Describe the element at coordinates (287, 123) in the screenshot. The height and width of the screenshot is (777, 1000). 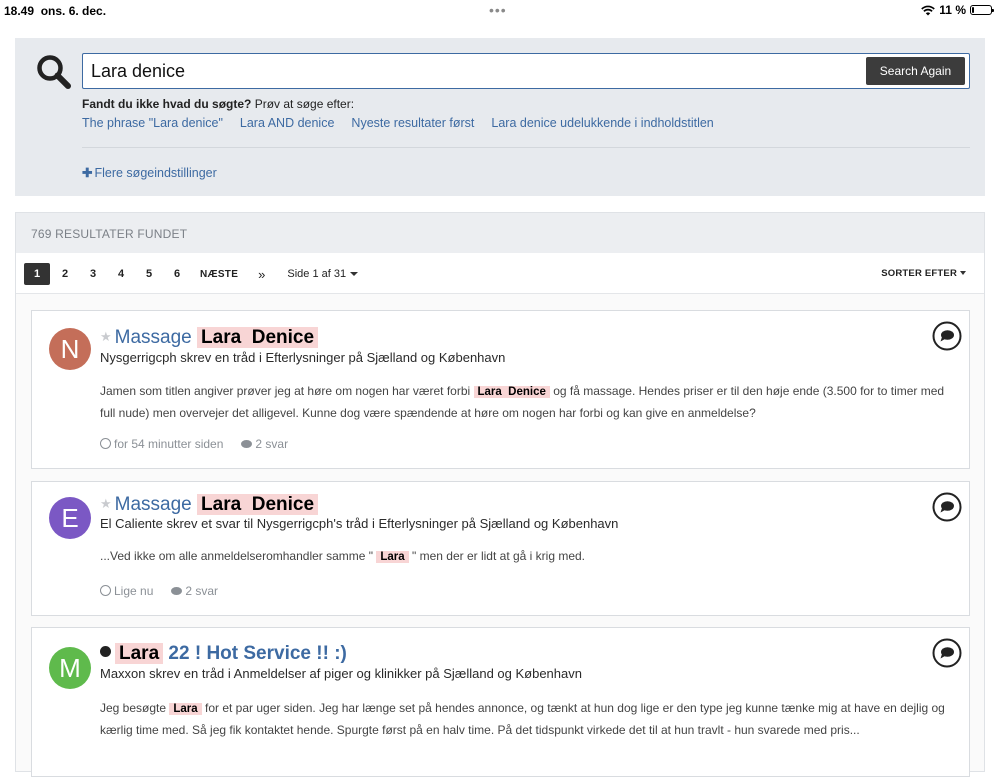
I see `suggestion-link-and: Lara AND denice` at that location.